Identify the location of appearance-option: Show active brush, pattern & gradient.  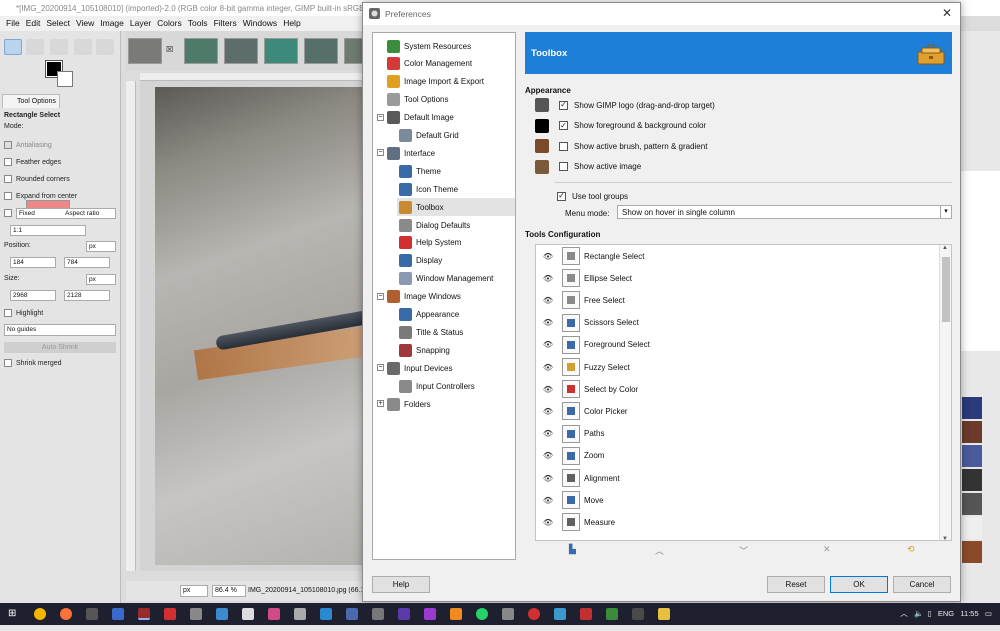
(621, 146).